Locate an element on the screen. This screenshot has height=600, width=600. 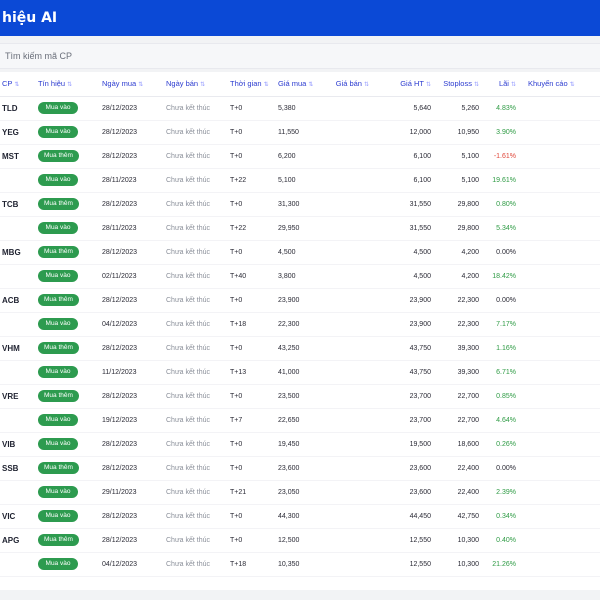
symbol-cell: APG is located at coordinates (19, 540).